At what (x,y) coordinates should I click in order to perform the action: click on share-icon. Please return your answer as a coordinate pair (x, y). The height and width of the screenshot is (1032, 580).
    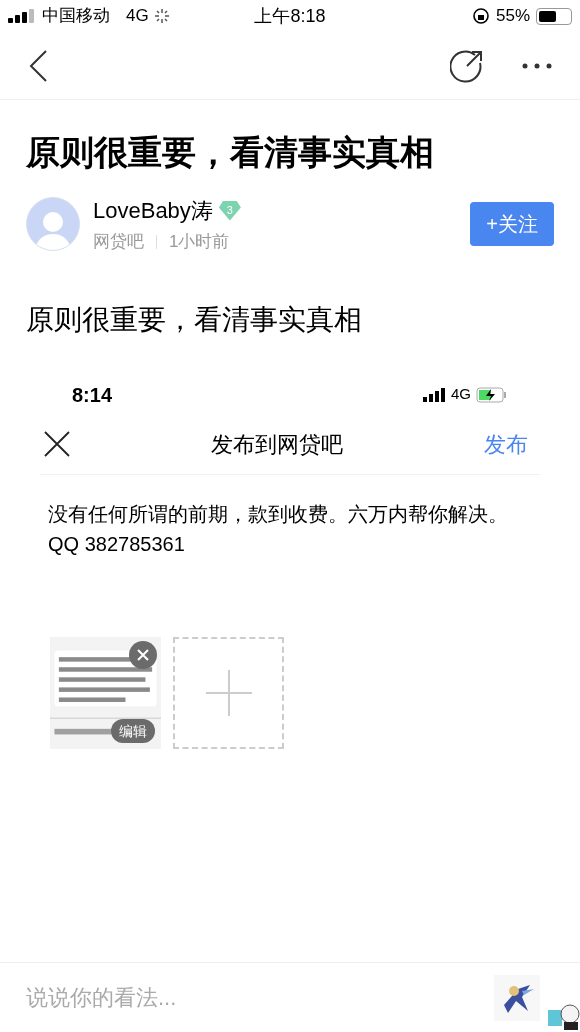
    Looking at the image, I should click on (467, 65).